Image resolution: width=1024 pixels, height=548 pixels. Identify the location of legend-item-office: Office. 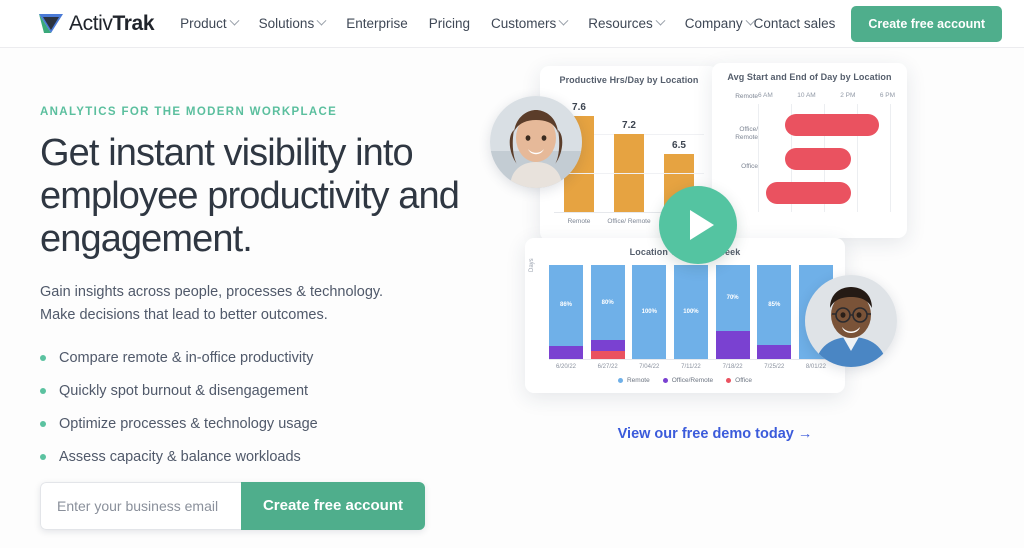
(739, 380).